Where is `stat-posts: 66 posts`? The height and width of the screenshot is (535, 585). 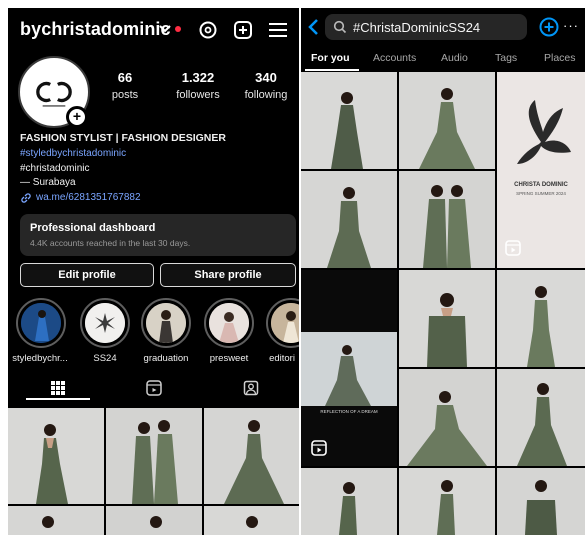 stat-posts: 66 posts is located at coordinates (125, 85).